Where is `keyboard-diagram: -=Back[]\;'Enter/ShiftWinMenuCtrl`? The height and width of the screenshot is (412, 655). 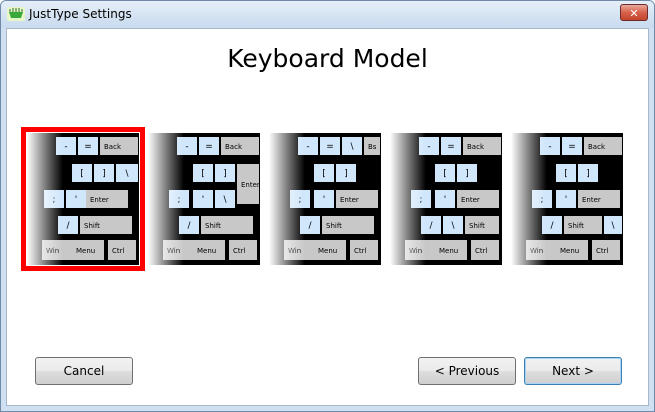 keyboard-diagram: -=Back[]\;'Enter/ShiftWinMenuCtrl is located at coordinates (83, 199).